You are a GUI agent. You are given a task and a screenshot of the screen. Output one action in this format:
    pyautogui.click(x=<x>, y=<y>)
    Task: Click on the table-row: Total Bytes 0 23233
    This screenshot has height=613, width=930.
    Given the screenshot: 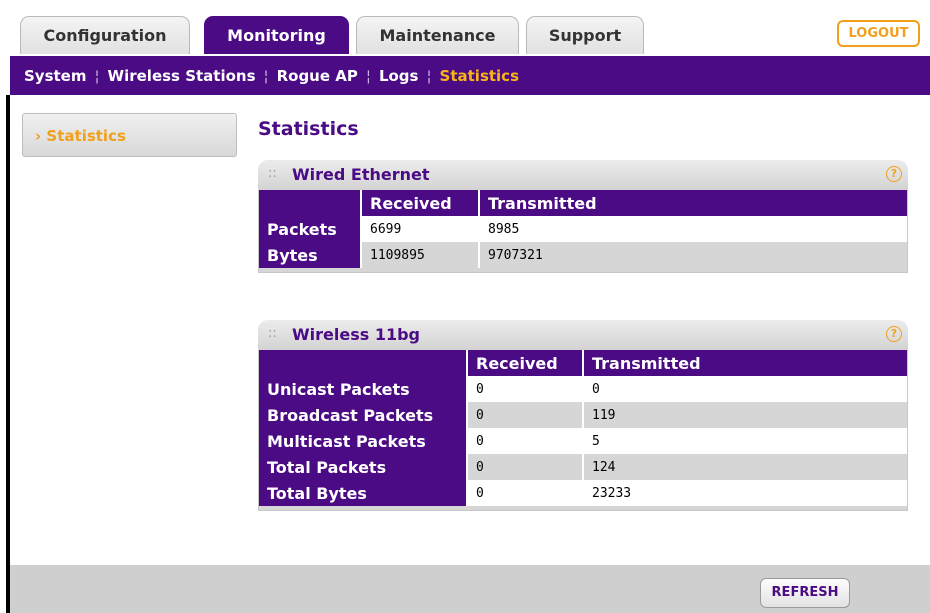 What is the action you would take?
    pyautogui.click(x=583, y=493)
    